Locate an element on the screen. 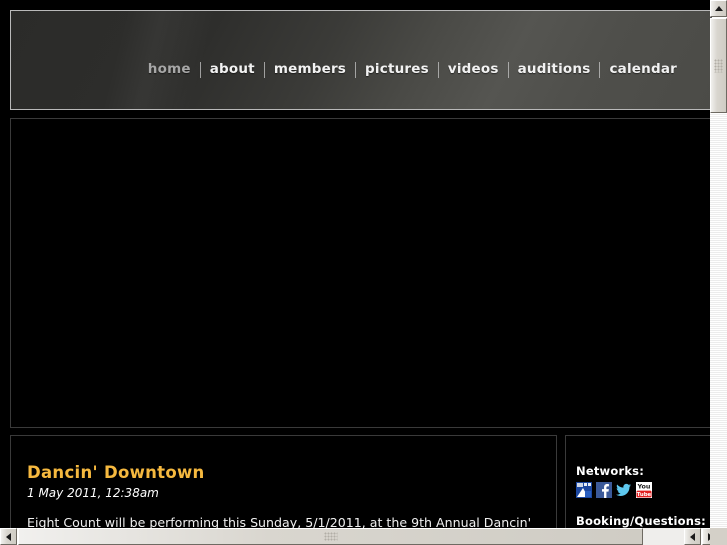 The width and height of the screenshot is (727, 545). horizontal-scroll-thumb is located at coordinates (330, 536).